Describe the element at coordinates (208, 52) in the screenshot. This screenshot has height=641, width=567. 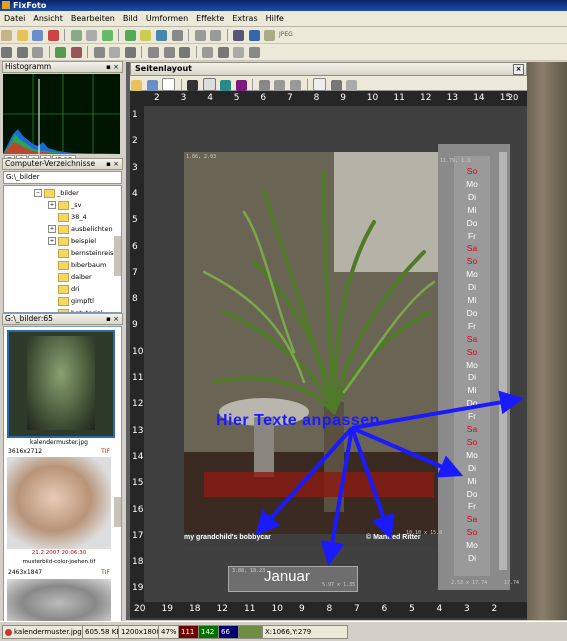
I see `stamp-icon` at that location.